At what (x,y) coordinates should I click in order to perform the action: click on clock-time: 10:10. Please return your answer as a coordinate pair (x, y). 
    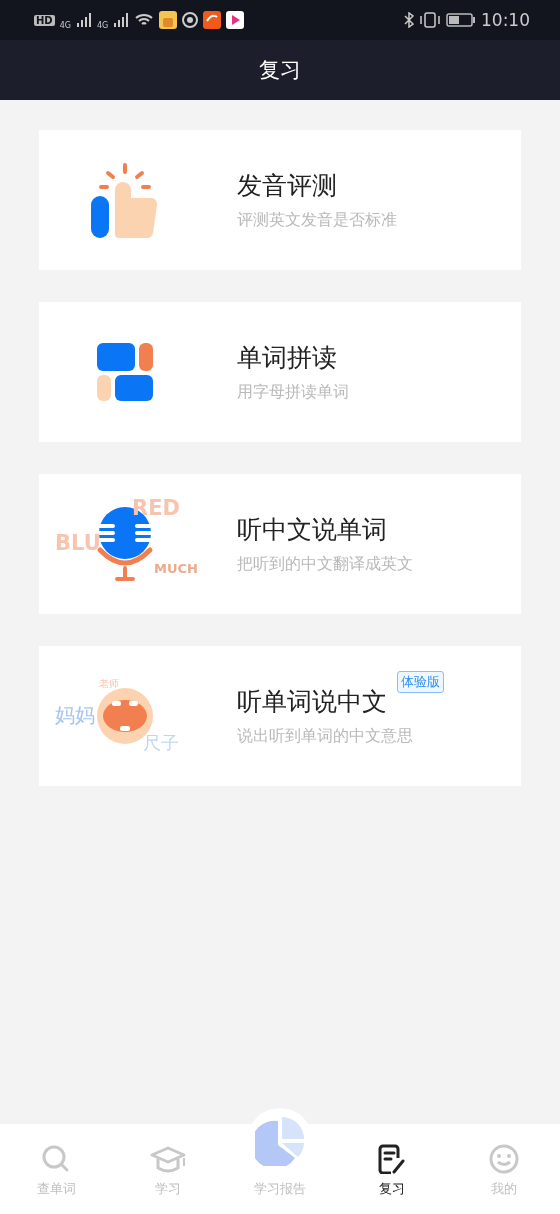
    Looking at the image, I should click on (505, 20).